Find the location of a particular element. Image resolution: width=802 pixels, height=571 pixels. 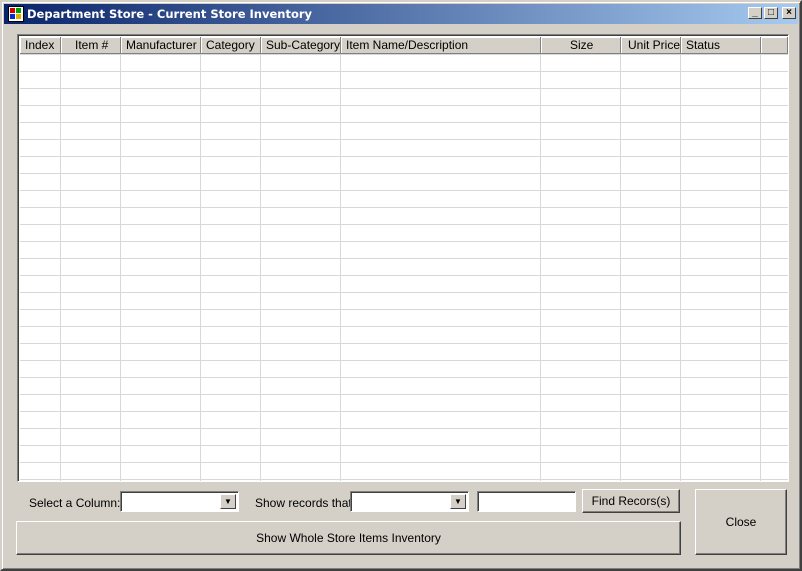

column-header-category: Category is located at coordinates (231, 45).